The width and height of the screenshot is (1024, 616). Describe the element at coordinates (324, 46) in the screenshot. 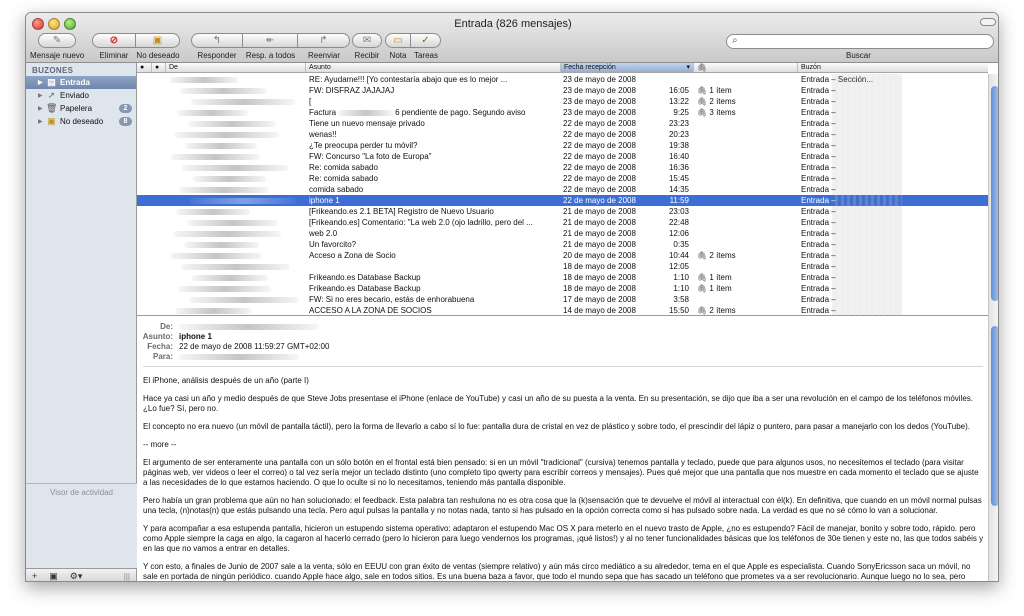

I see `forward-button: ↱ Reenviar` at that location.